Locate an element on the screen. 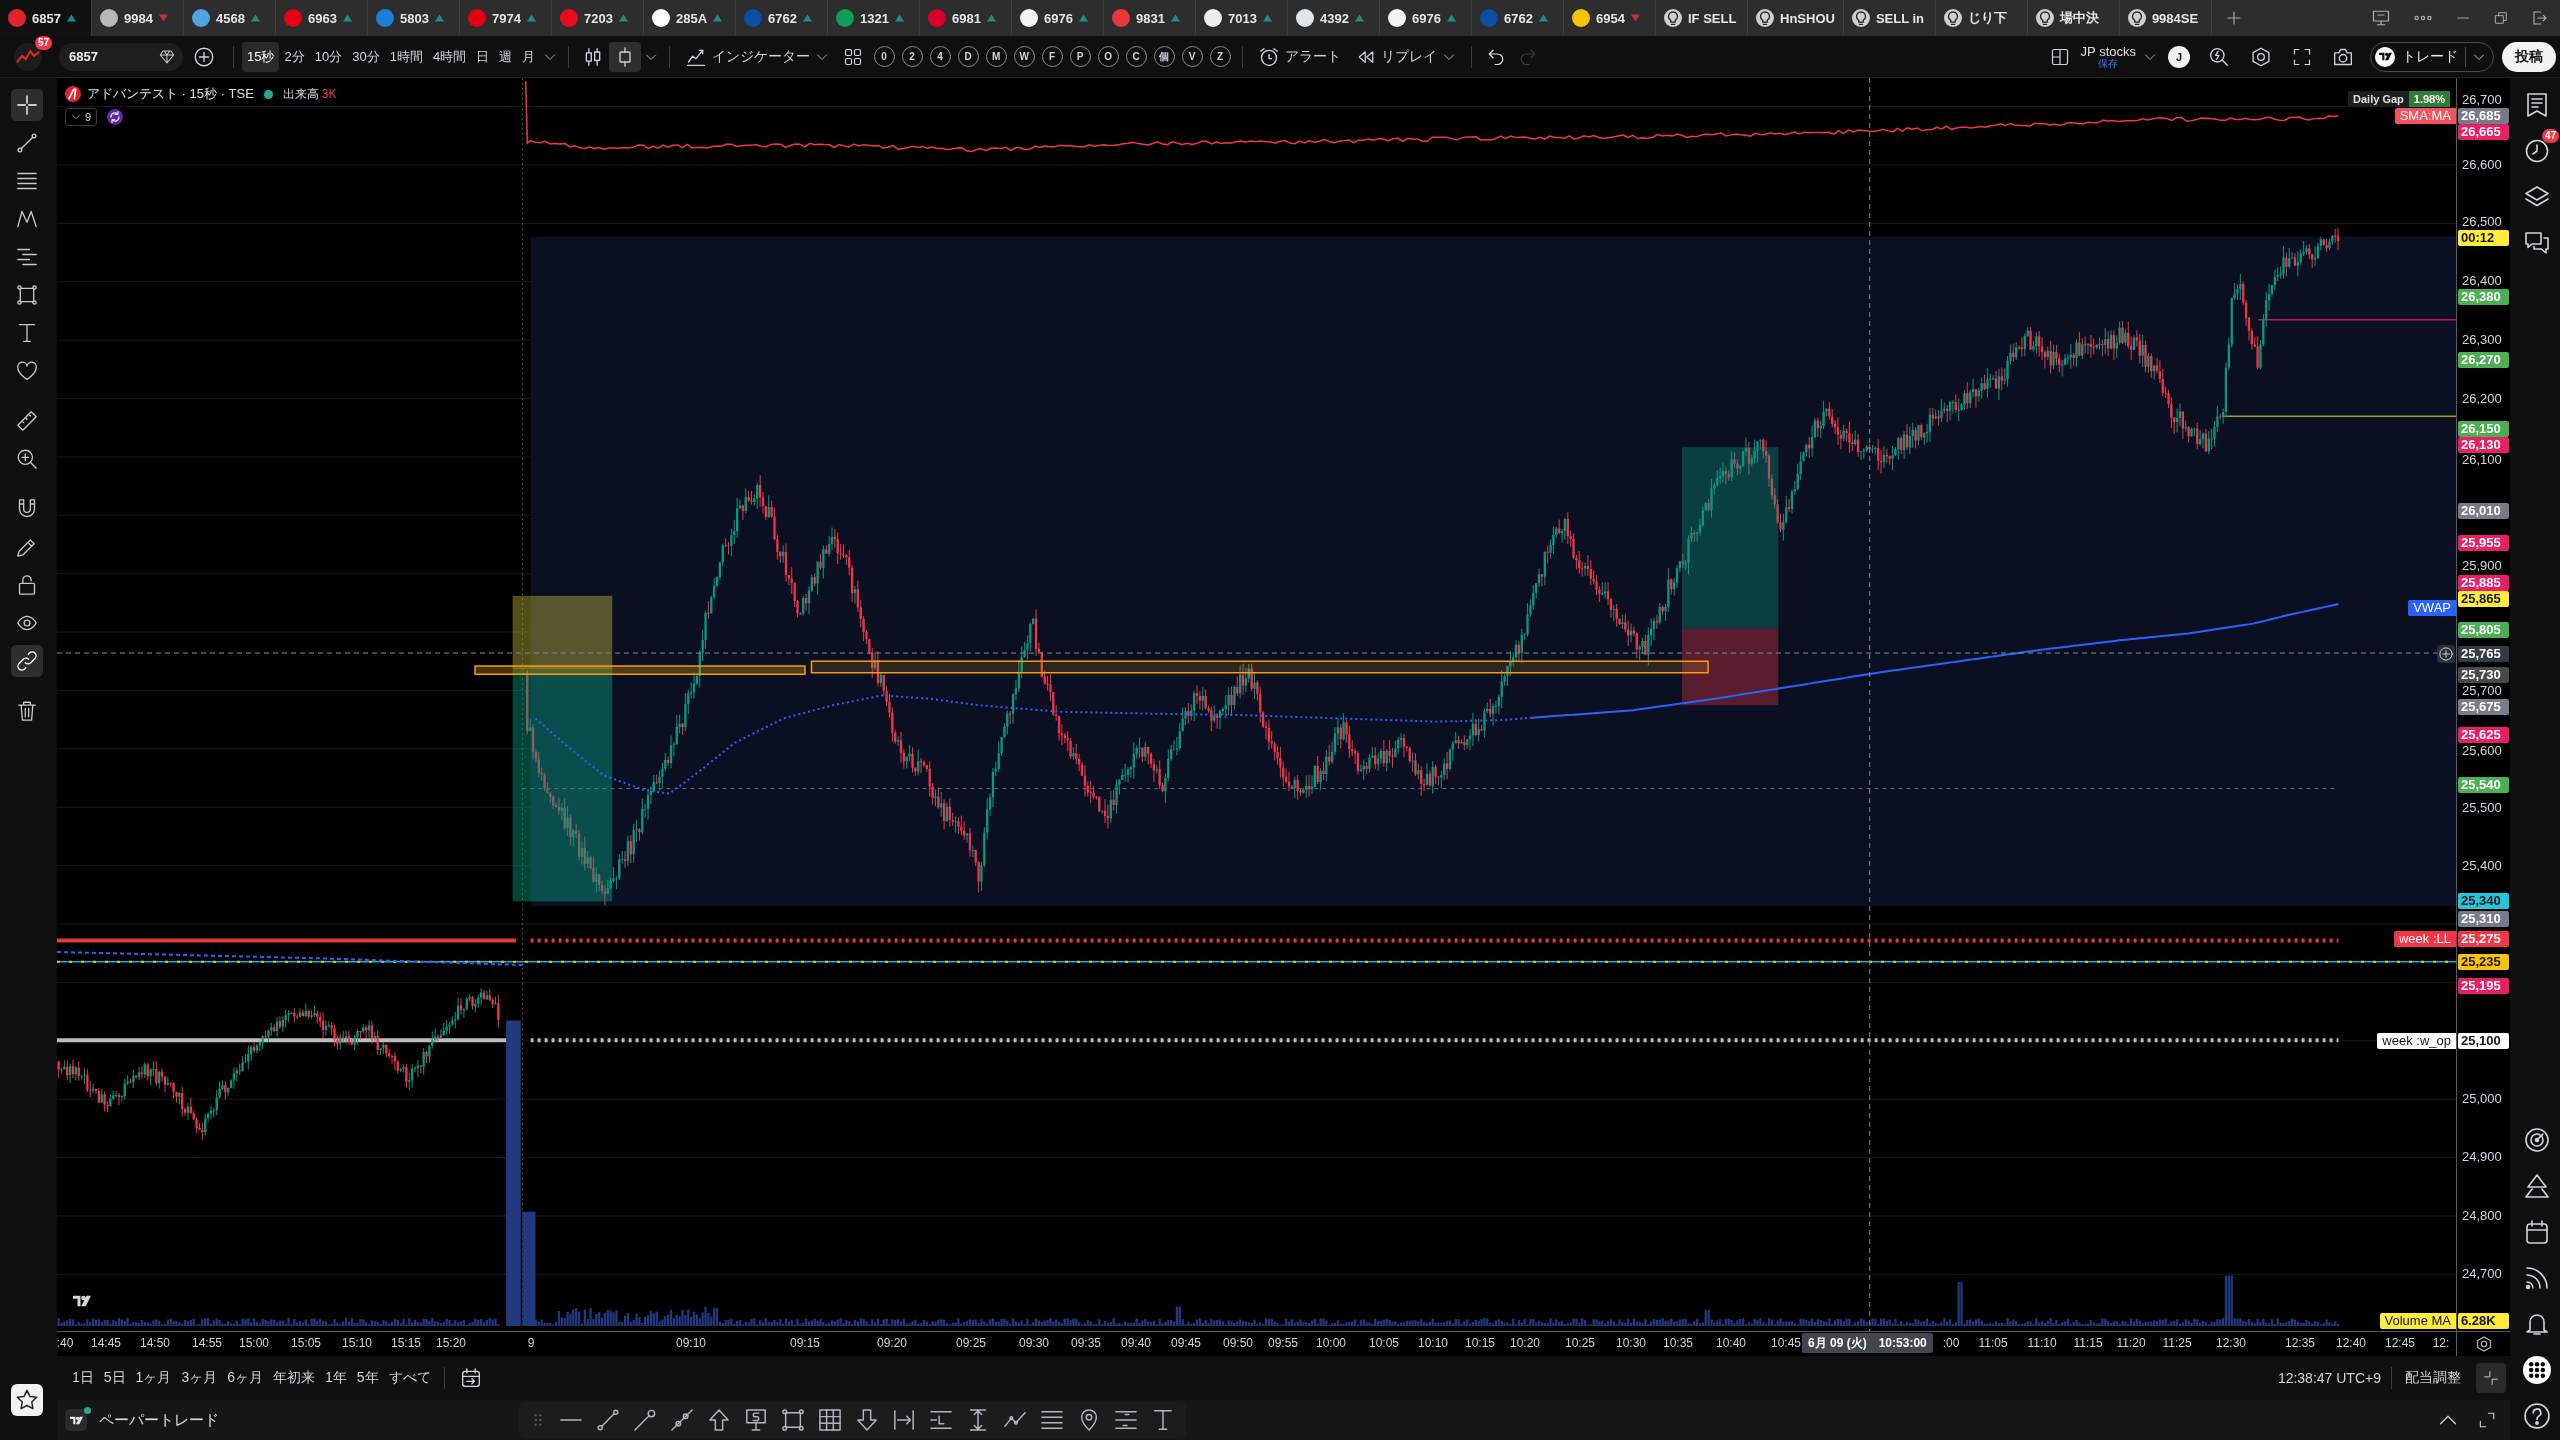 The image size is (2560, 1440). down-arrow-icon is located at coordinates (867, 1420).